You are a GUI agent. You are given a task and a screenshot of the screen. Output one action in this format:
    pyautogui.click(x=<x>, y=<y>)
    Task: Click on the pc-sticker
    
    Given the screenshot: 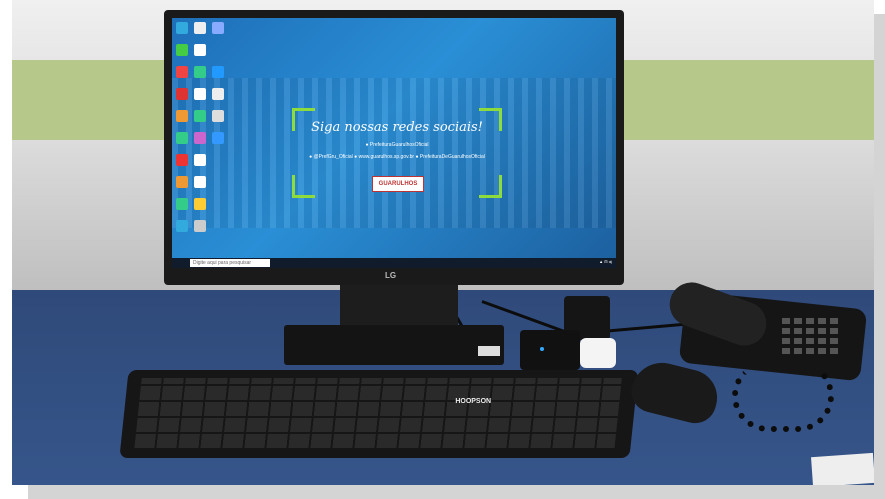 What is the action you would take?
    pyautogui.click(x=489, y=351)
    